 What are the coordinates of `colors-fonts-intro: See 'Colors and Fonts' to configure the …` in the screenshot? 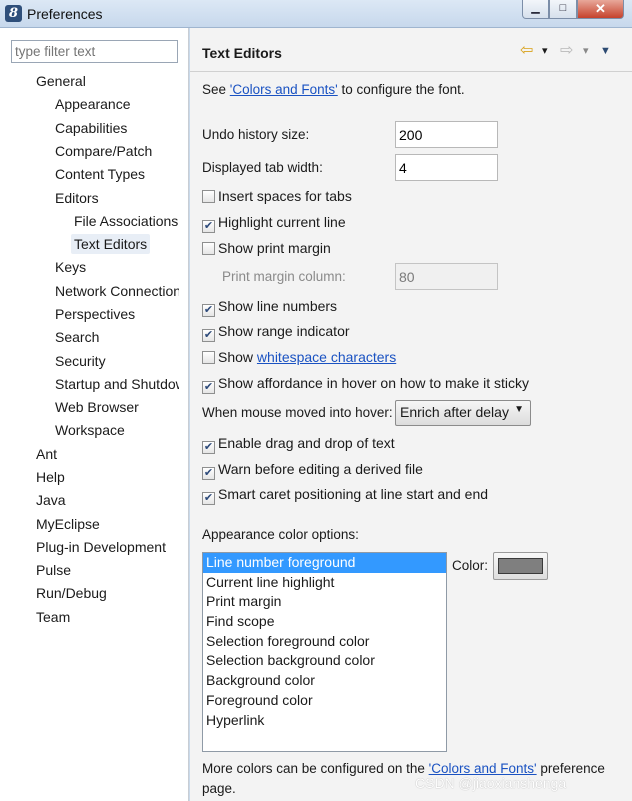 It's located at (333, 89).